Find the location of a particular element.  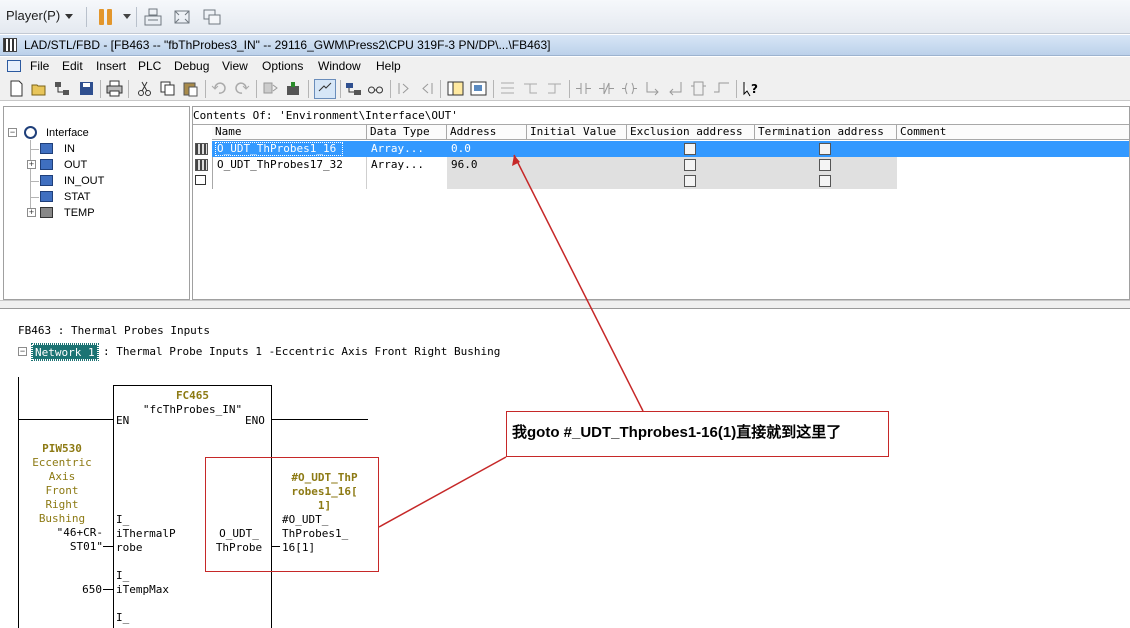

pin-label-line: iThermalP is located at coordinates (146, 533).